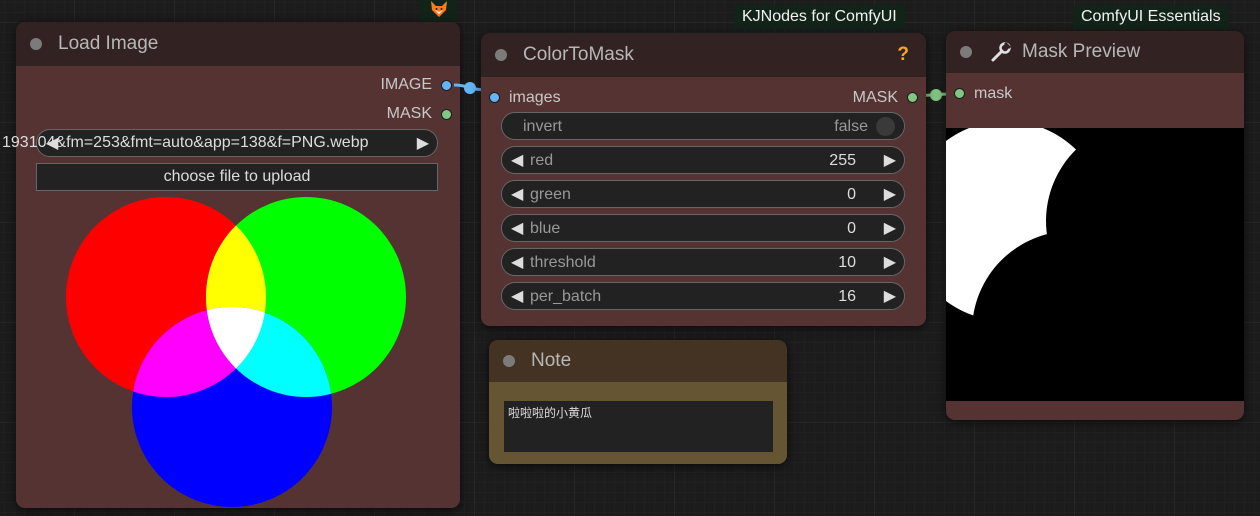  Describe the element at coordinates (494, 97) in the screenshot. I see `images-input-slot` at that location.